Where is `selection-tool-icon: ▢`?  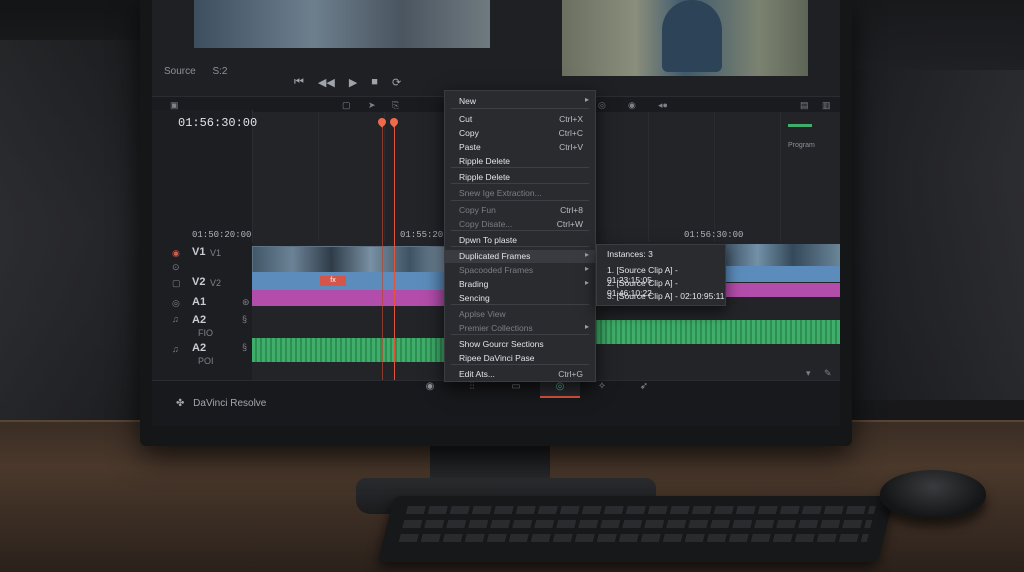 selection-tool-icon: ▢ is located at coordinates (346, 105).